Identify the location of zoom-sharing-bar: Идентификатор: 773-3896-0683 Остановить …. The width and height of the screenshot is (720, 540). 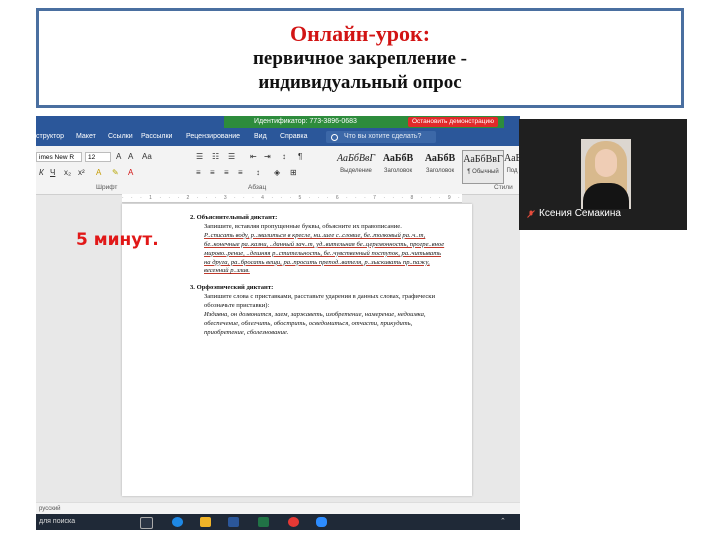
(364, 122).